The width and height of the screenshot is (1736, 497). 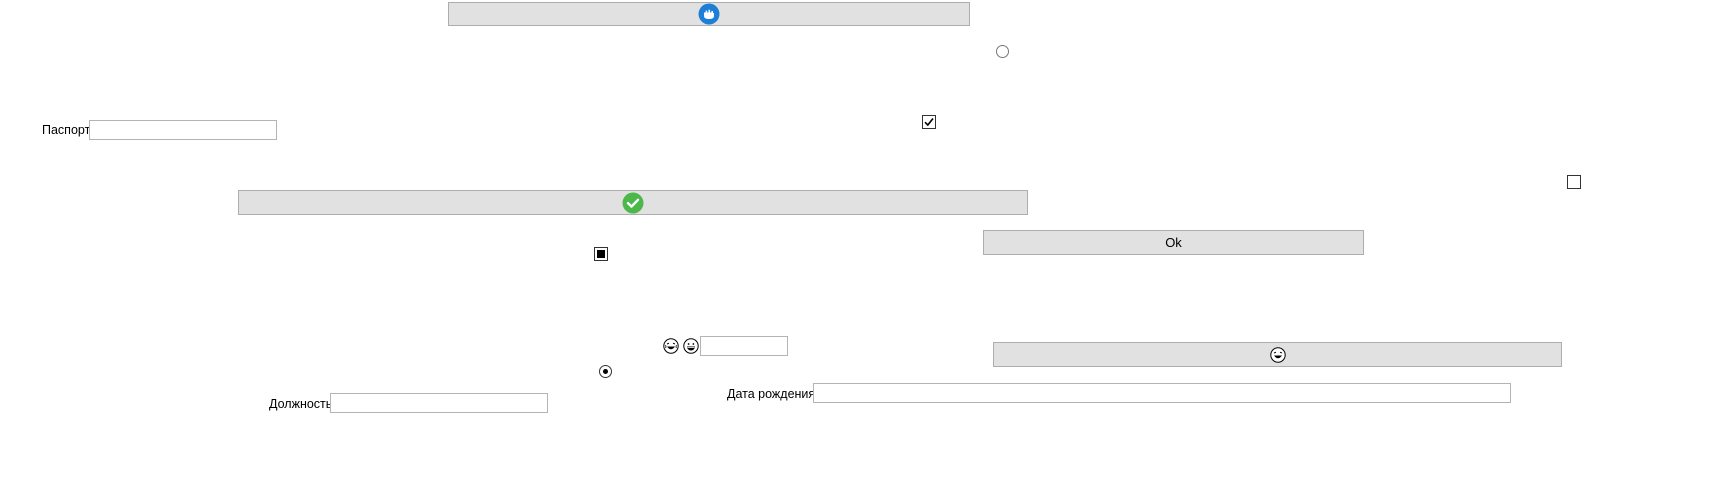 What do you see at coordinates (771, 394) in the screenshot?
I see `birth-date-label: Дата рождения` at bounding box center [771, 394].